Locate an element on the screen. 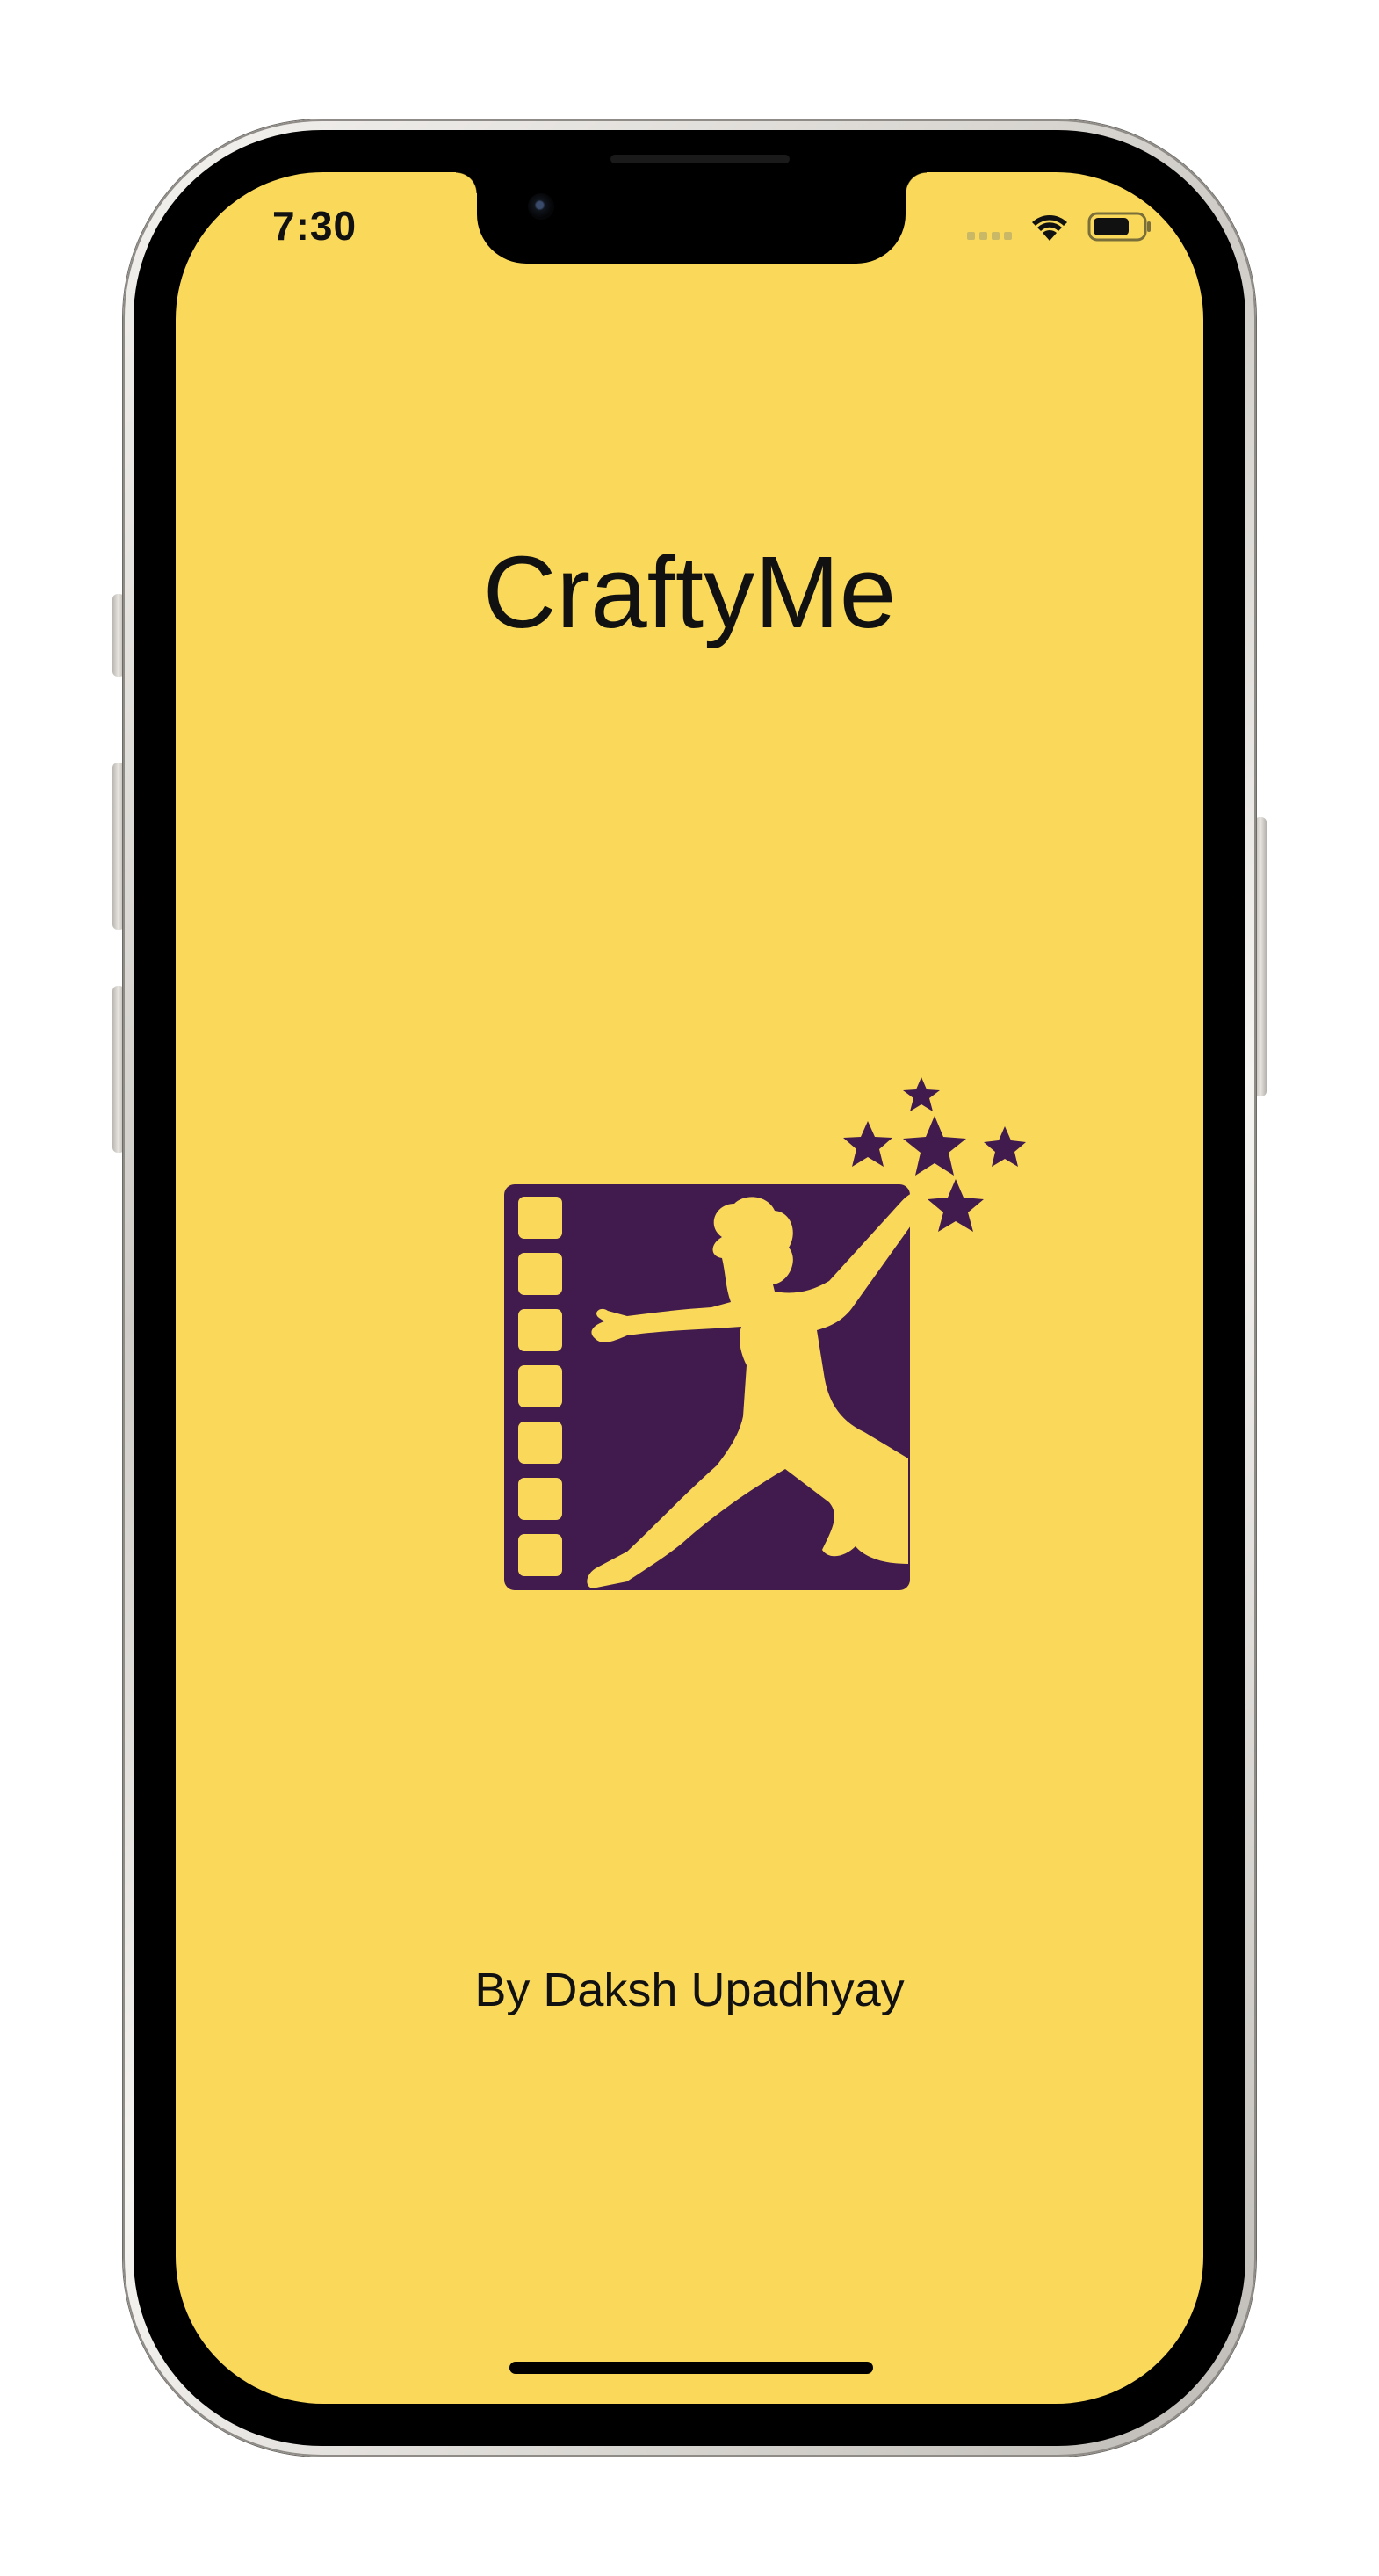 The height and width of the screenshot is (2576, 1379). power-button is located at coordinates (1260, 956).